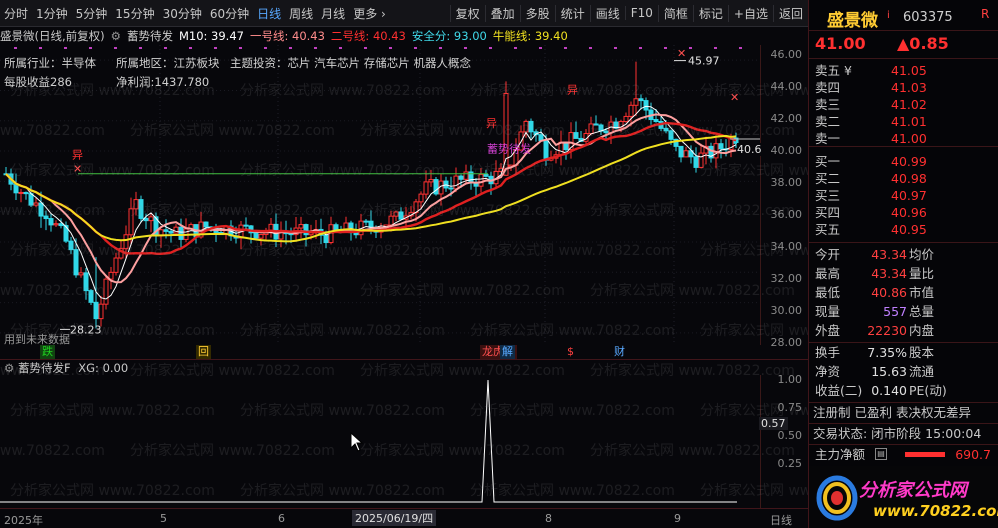 The height and width of the screenshot is (528, 998). I want to click on date-tick: 2025/06/19/四, so click(394, 518).